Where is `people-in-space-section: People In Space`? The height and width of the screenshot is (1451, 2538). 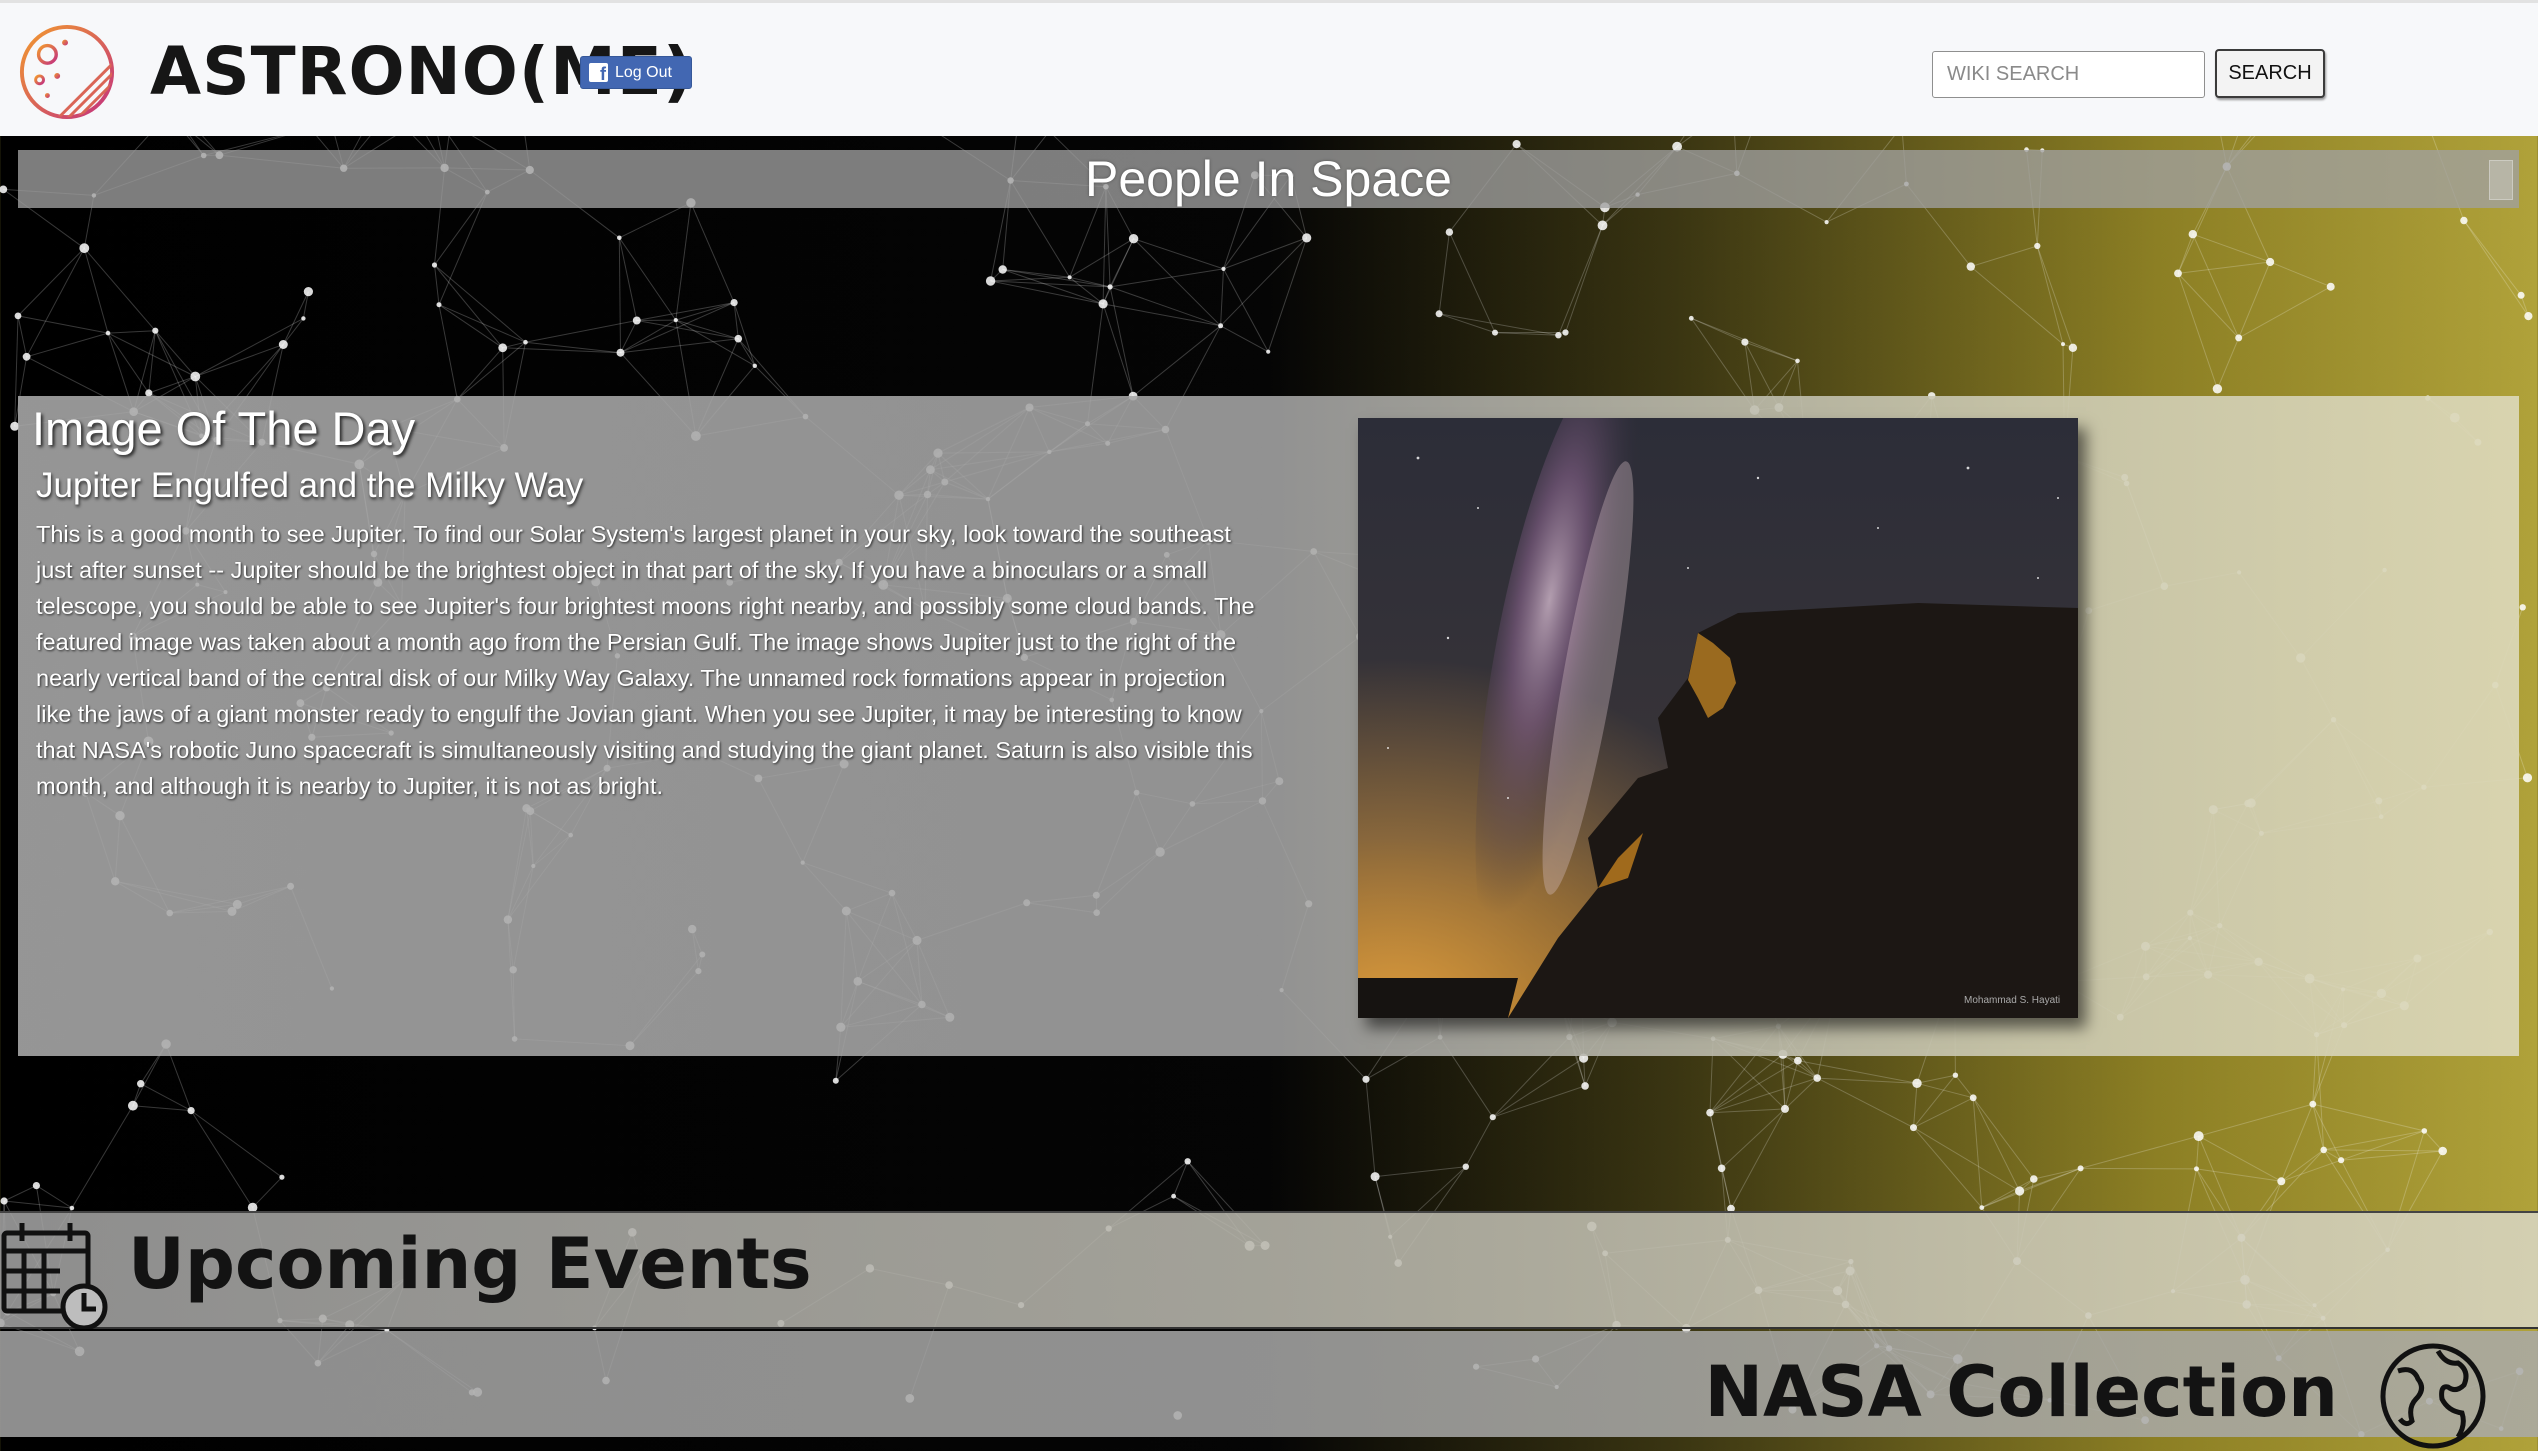
people-in-space-section: People In Space is located at coordinates (1268, 179).